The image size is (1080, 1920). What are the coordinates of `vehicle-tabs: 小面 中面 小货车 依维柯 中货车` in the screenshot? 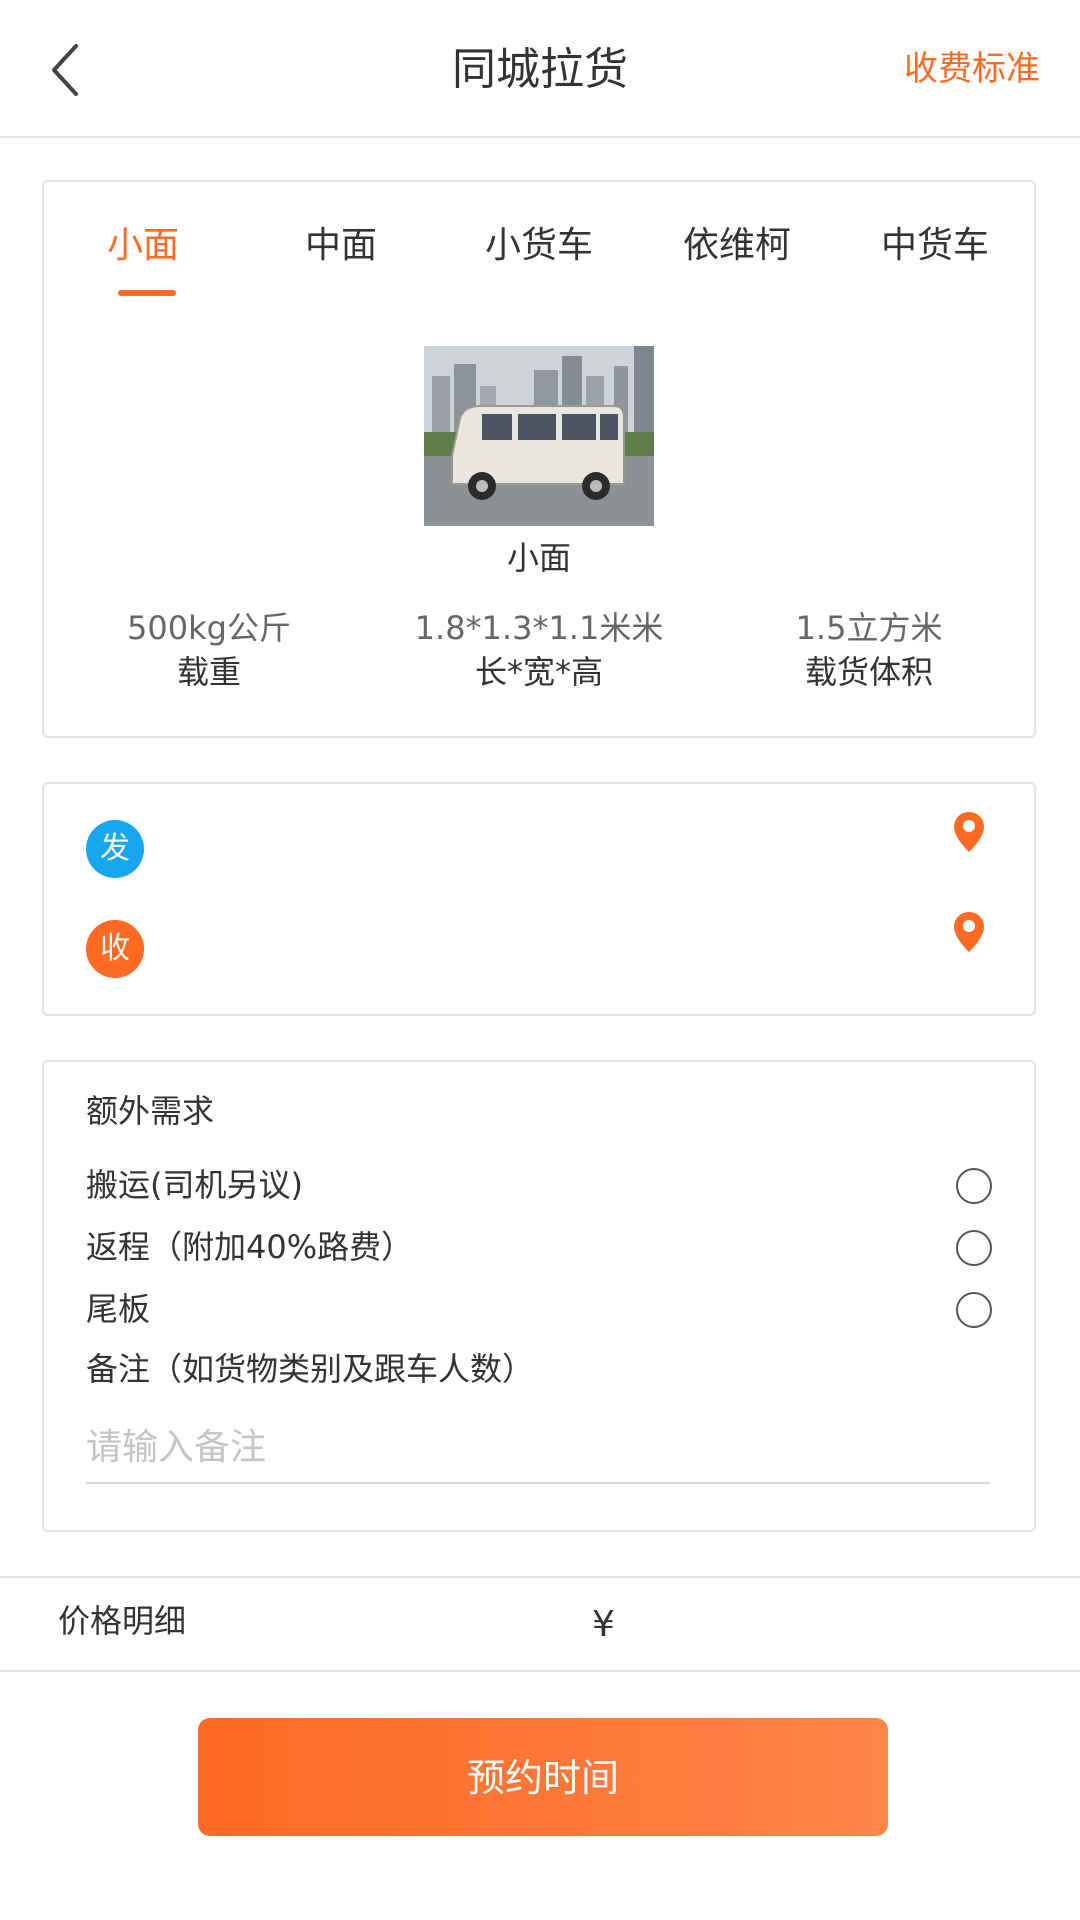 It's located at (539, 242).